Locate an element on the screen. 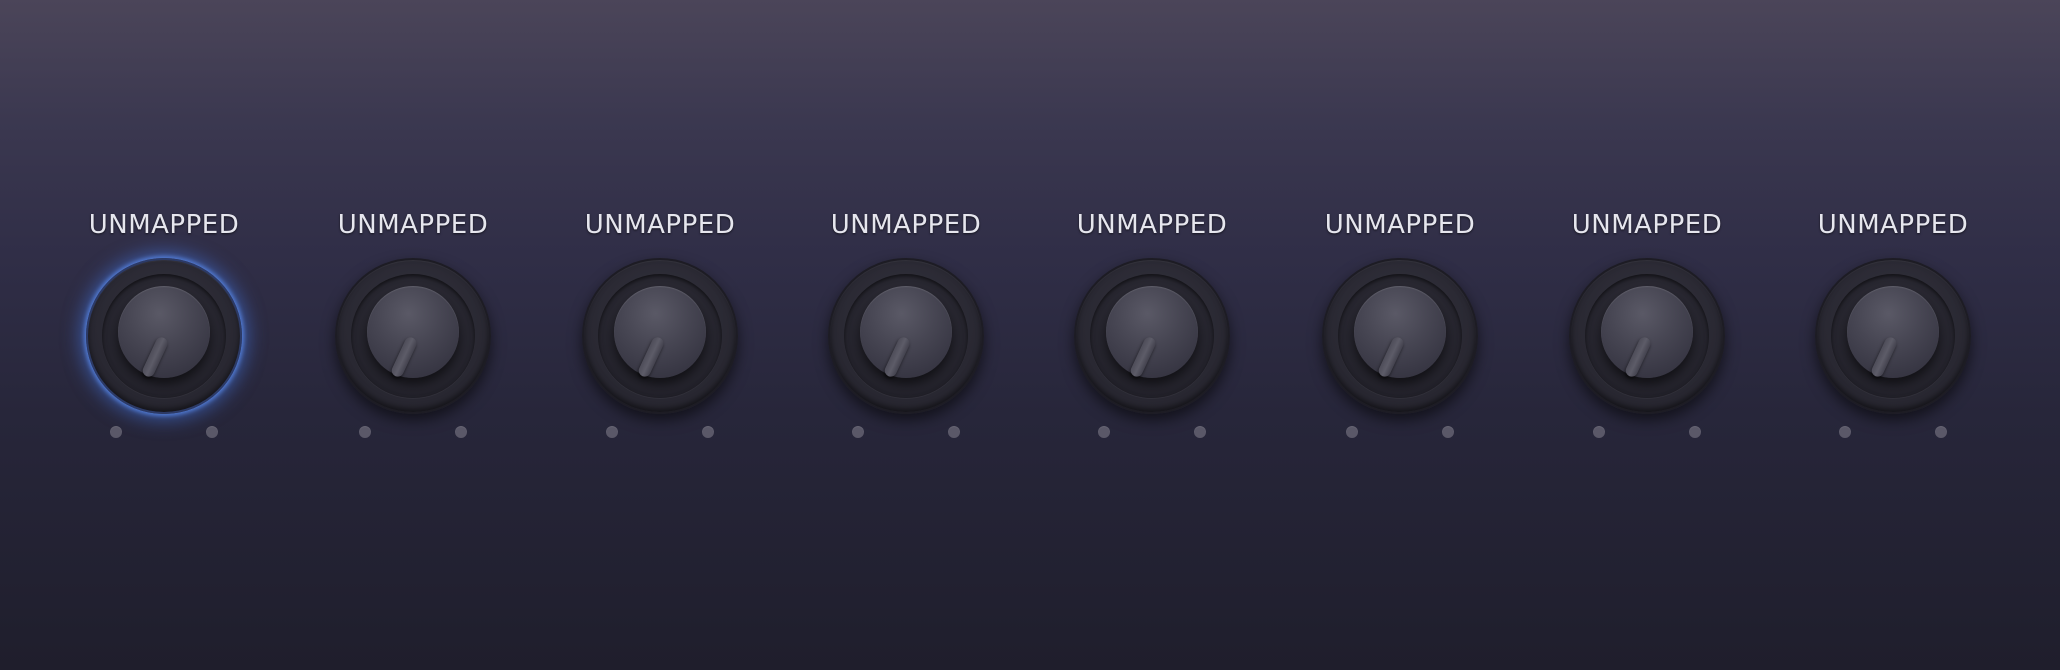  knob-2: UNMAPPED is located at coordinates (413, 325).